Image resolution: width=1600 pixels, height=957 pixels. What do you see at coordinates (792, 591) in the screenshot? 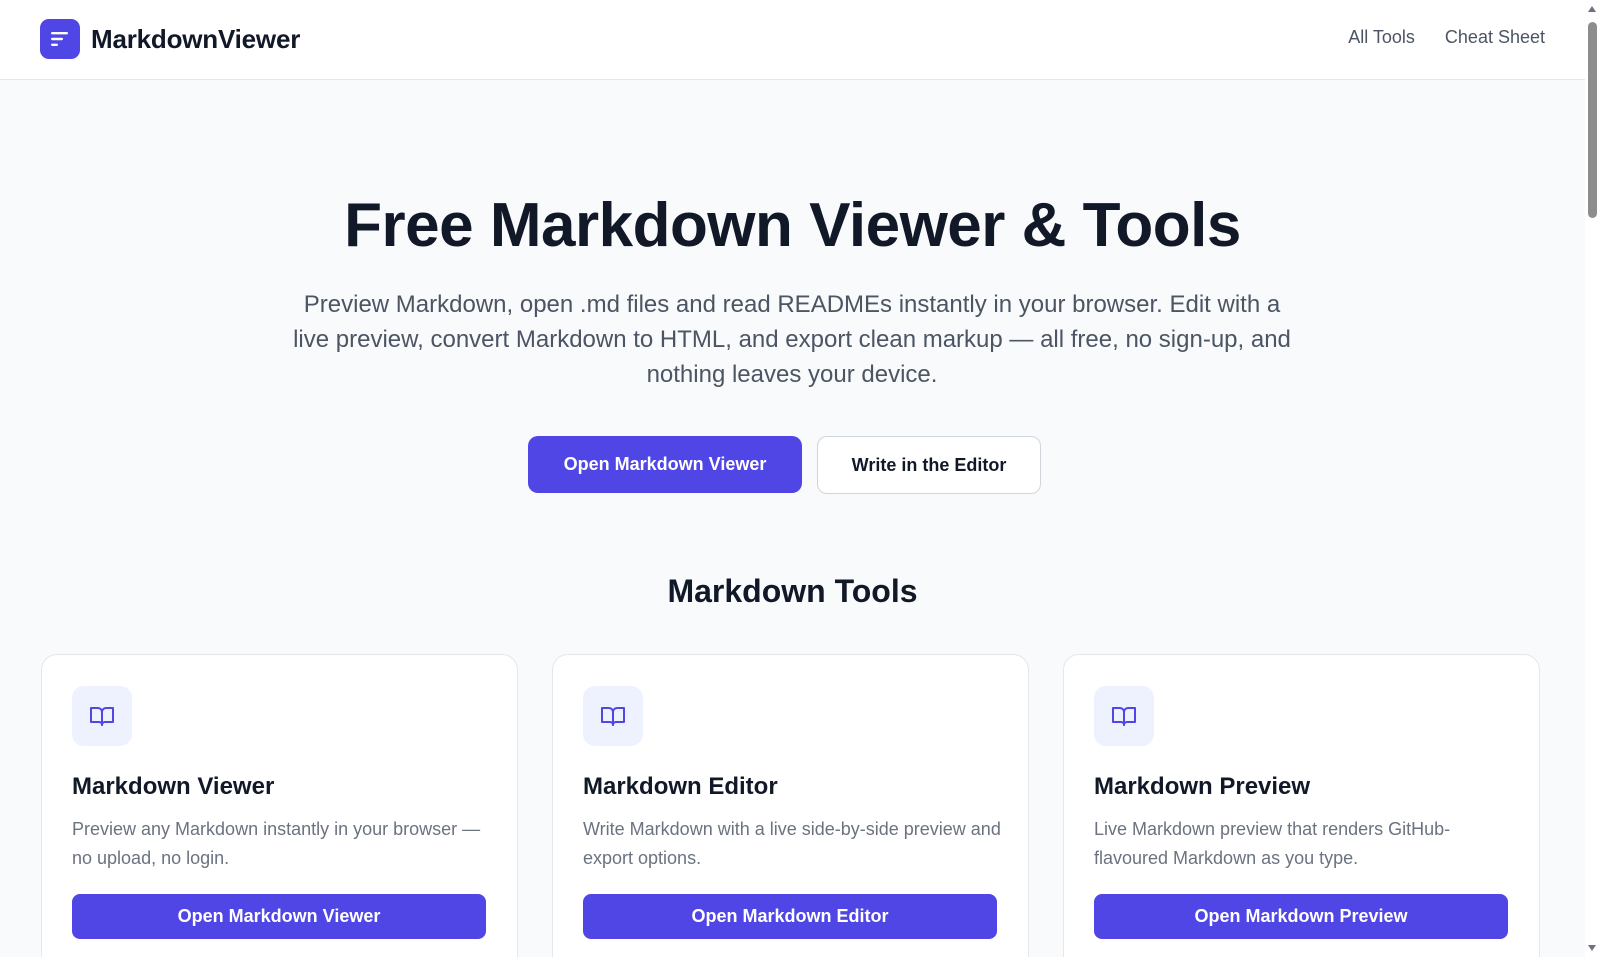
I see `tools-section-title: Markdown Tools` at bounding box center [792, 591].